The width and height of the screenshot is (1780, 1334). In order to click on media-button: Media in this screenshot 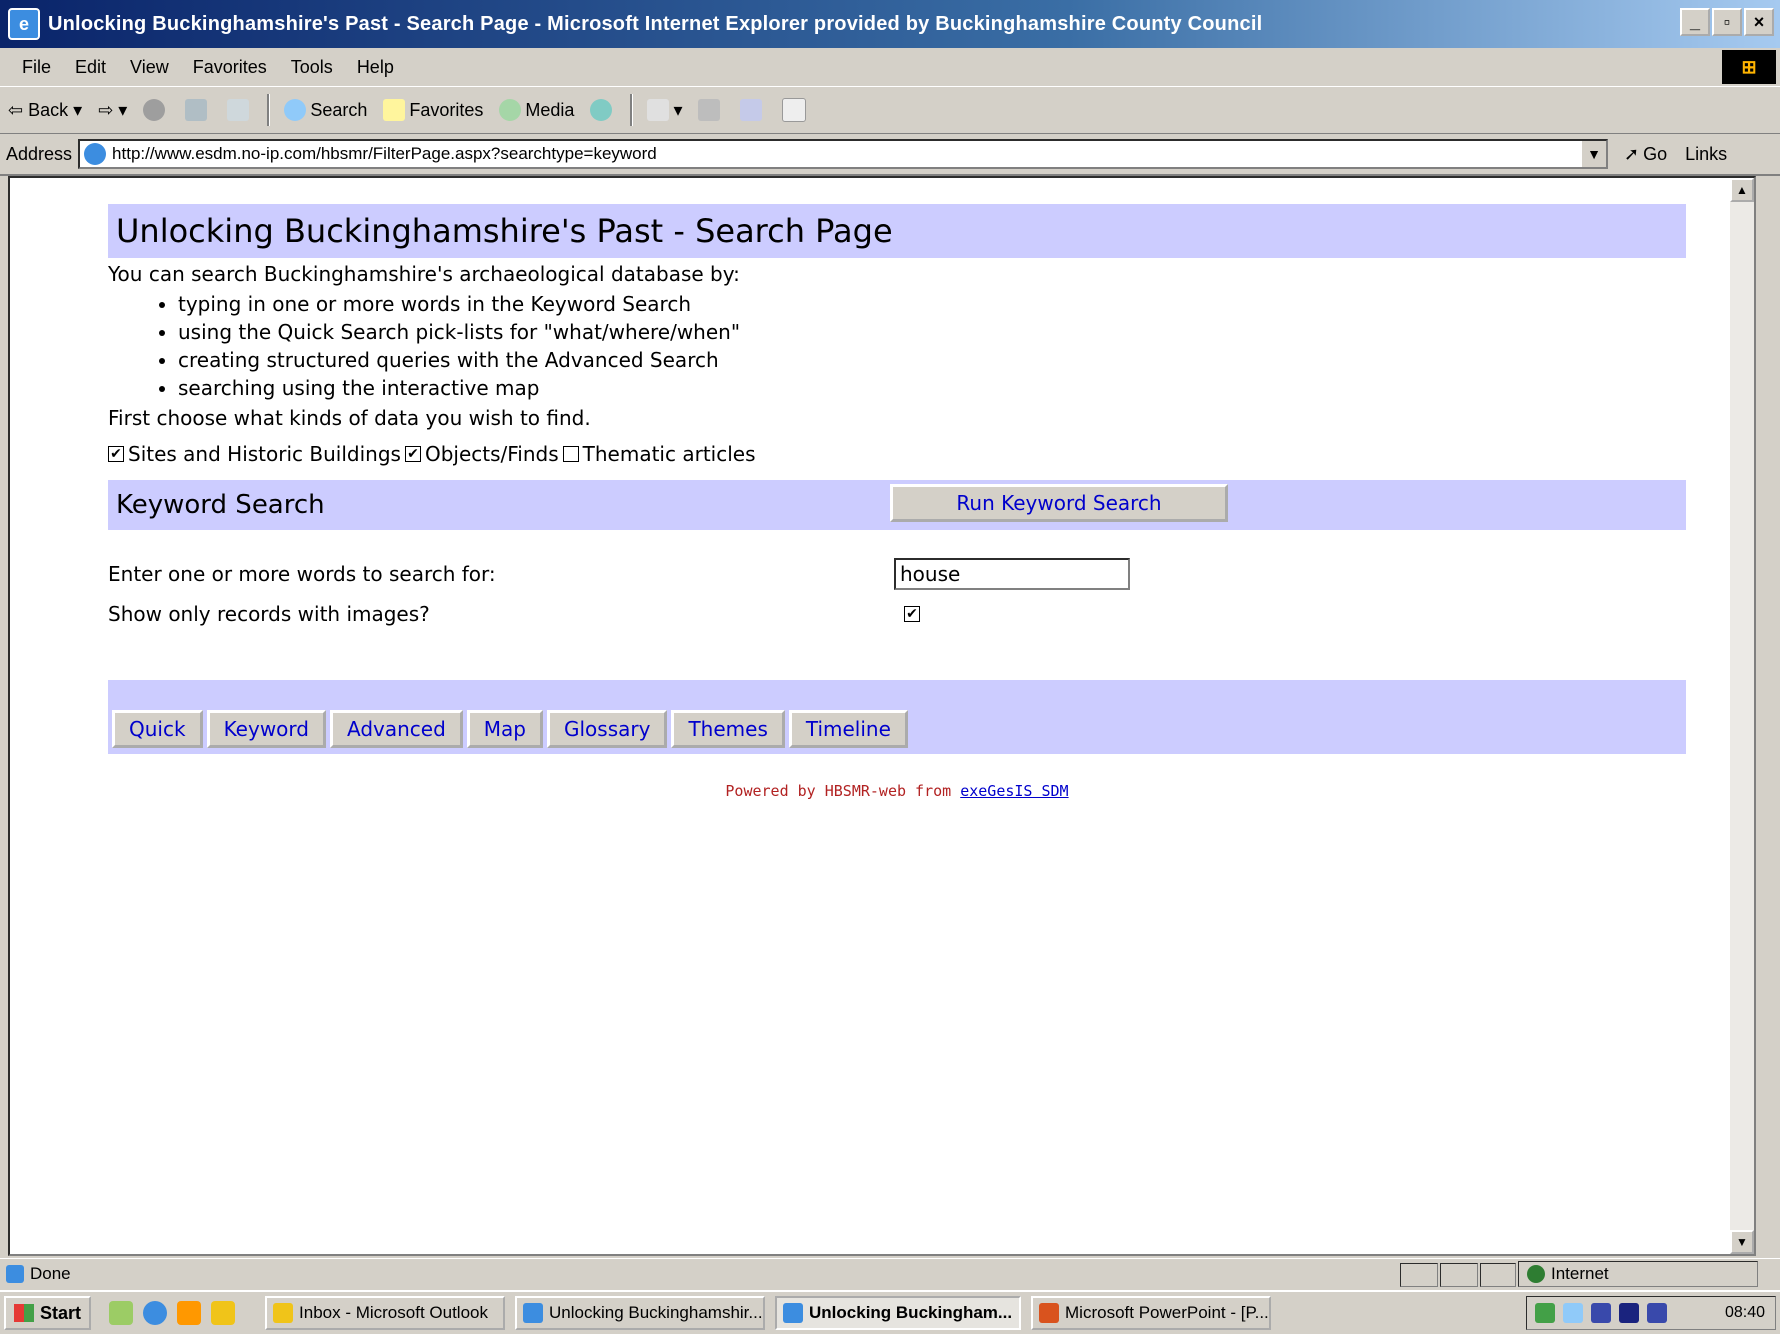, I will do `click(536, 110)`.